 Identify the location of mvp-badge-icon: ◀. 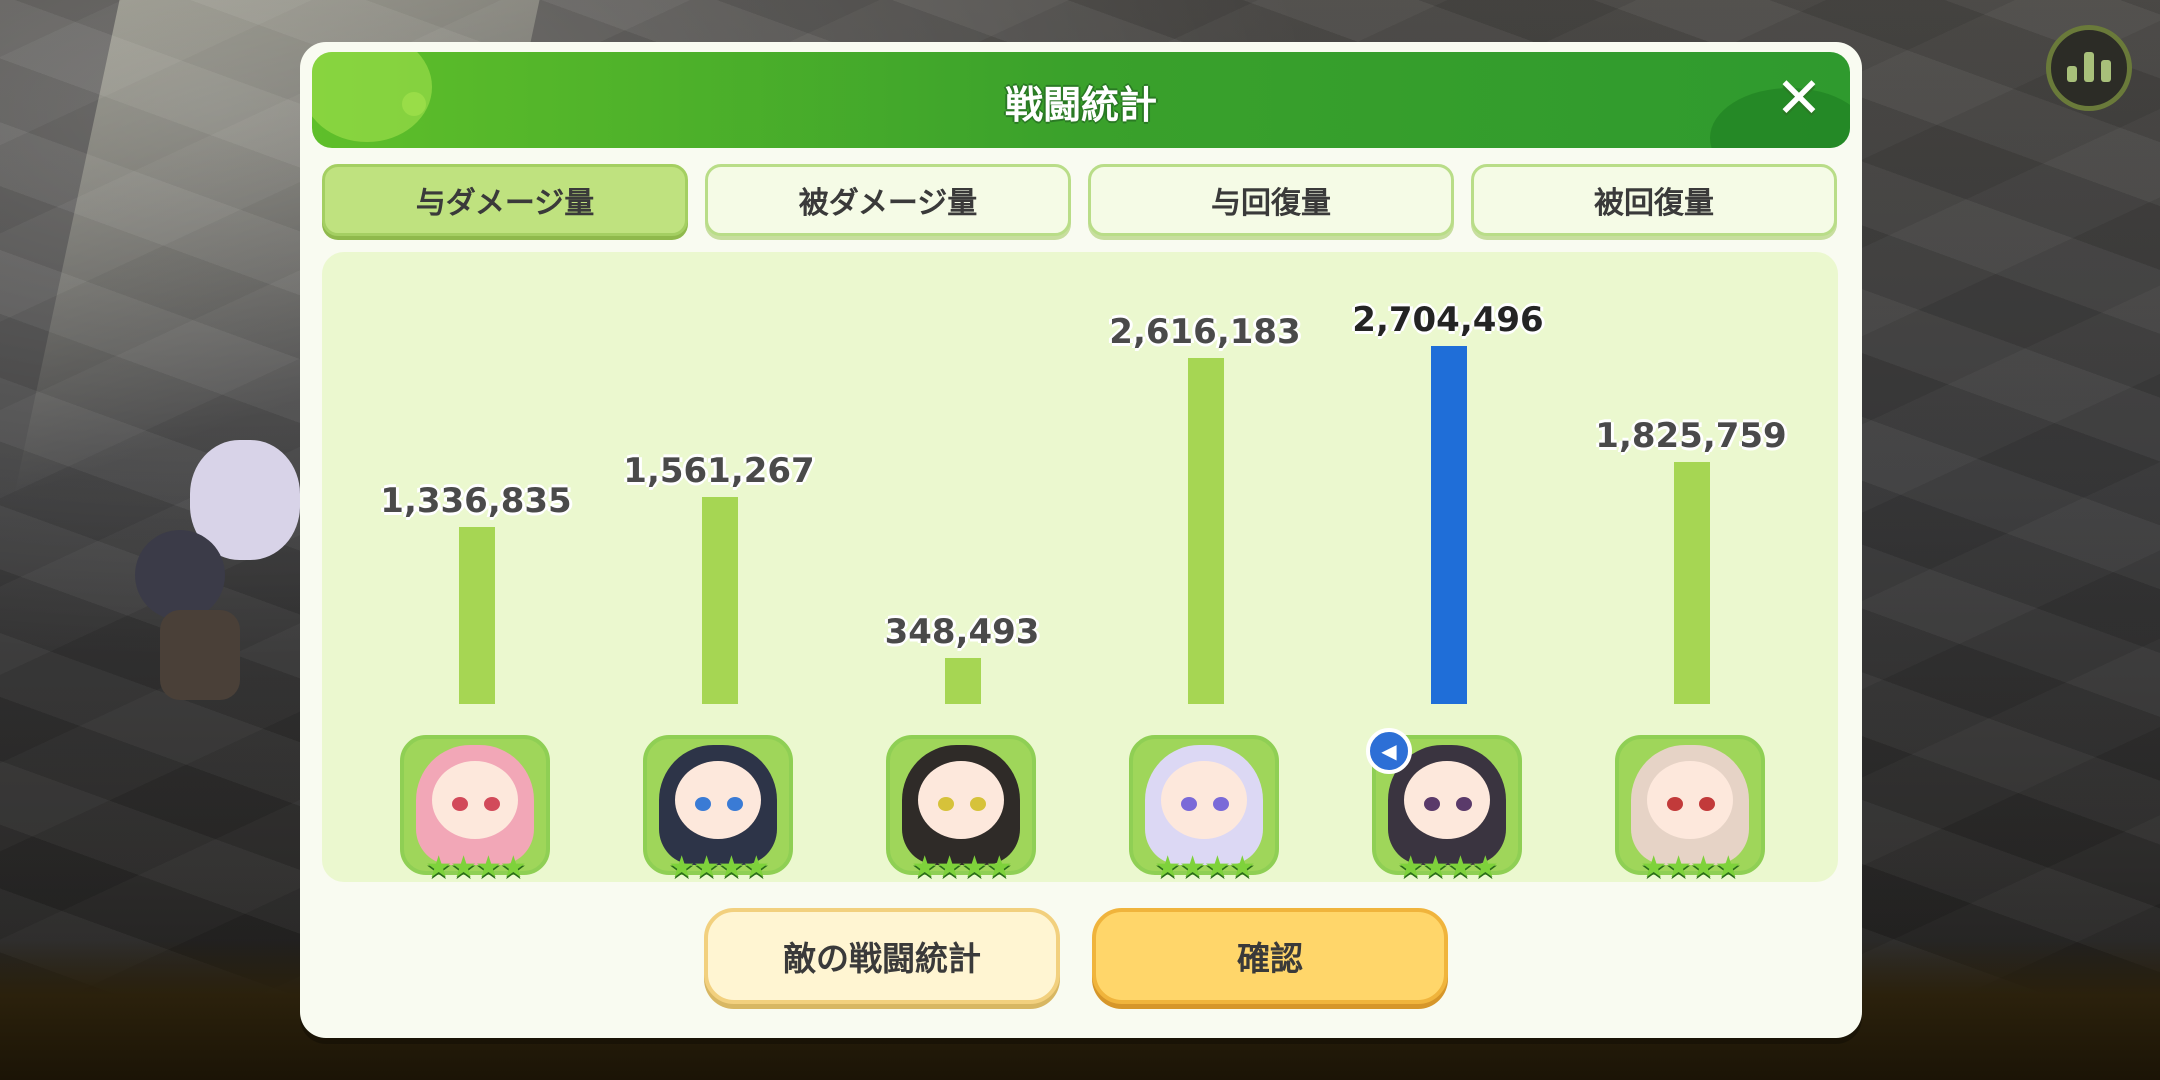
(1389, 751).